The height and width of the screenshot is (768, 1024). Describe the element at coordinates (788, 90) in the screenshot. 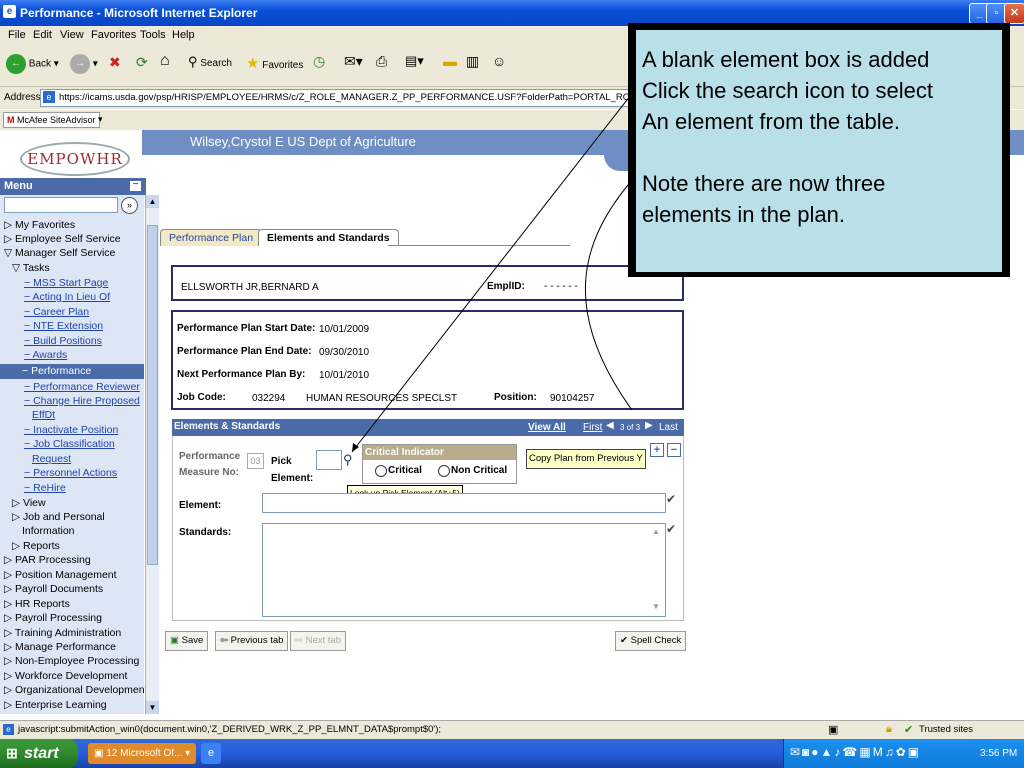

I see `callout-line-2: Click the search icon to select` at that location.